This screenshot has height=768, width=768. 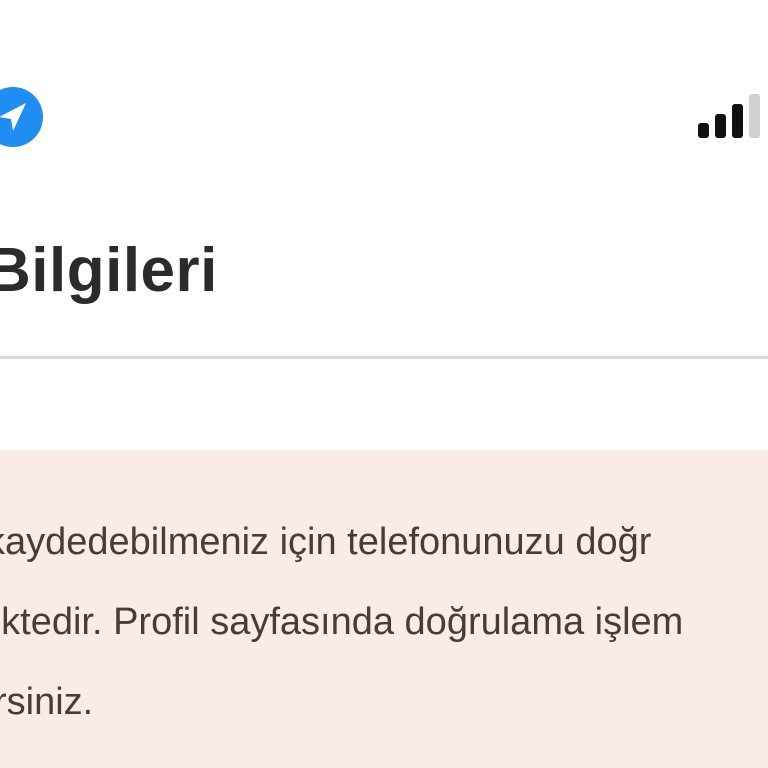 What do you see at coordinates (729, 116) in the screenshot?
I see `cellular-signal-icon` at bounding box center [729, 116].